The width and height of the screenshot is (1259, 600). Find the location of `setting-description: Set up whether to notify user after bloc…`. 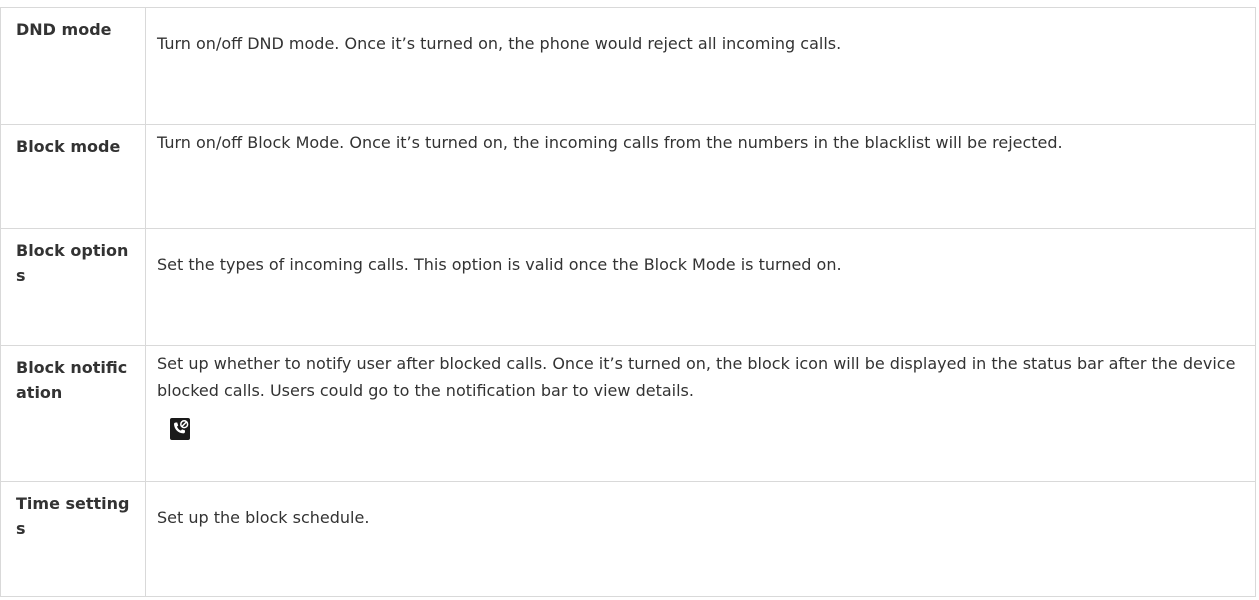

setting-description: Set up whether to notify user after bloc… is located at coordinates (696, 377).